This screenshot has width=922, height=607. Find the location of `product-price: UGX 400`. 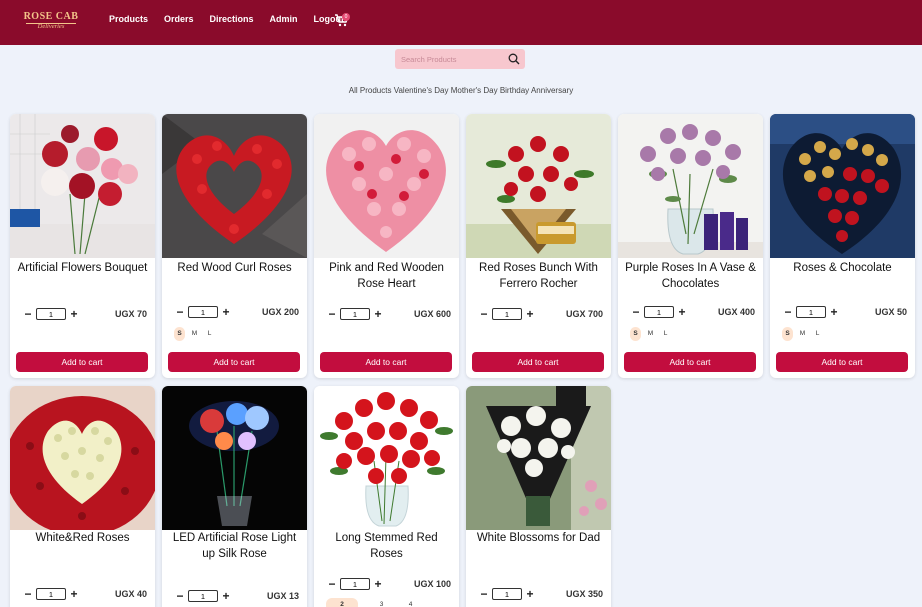

product-price: UGX 400 is located at coordinates (736, 312).